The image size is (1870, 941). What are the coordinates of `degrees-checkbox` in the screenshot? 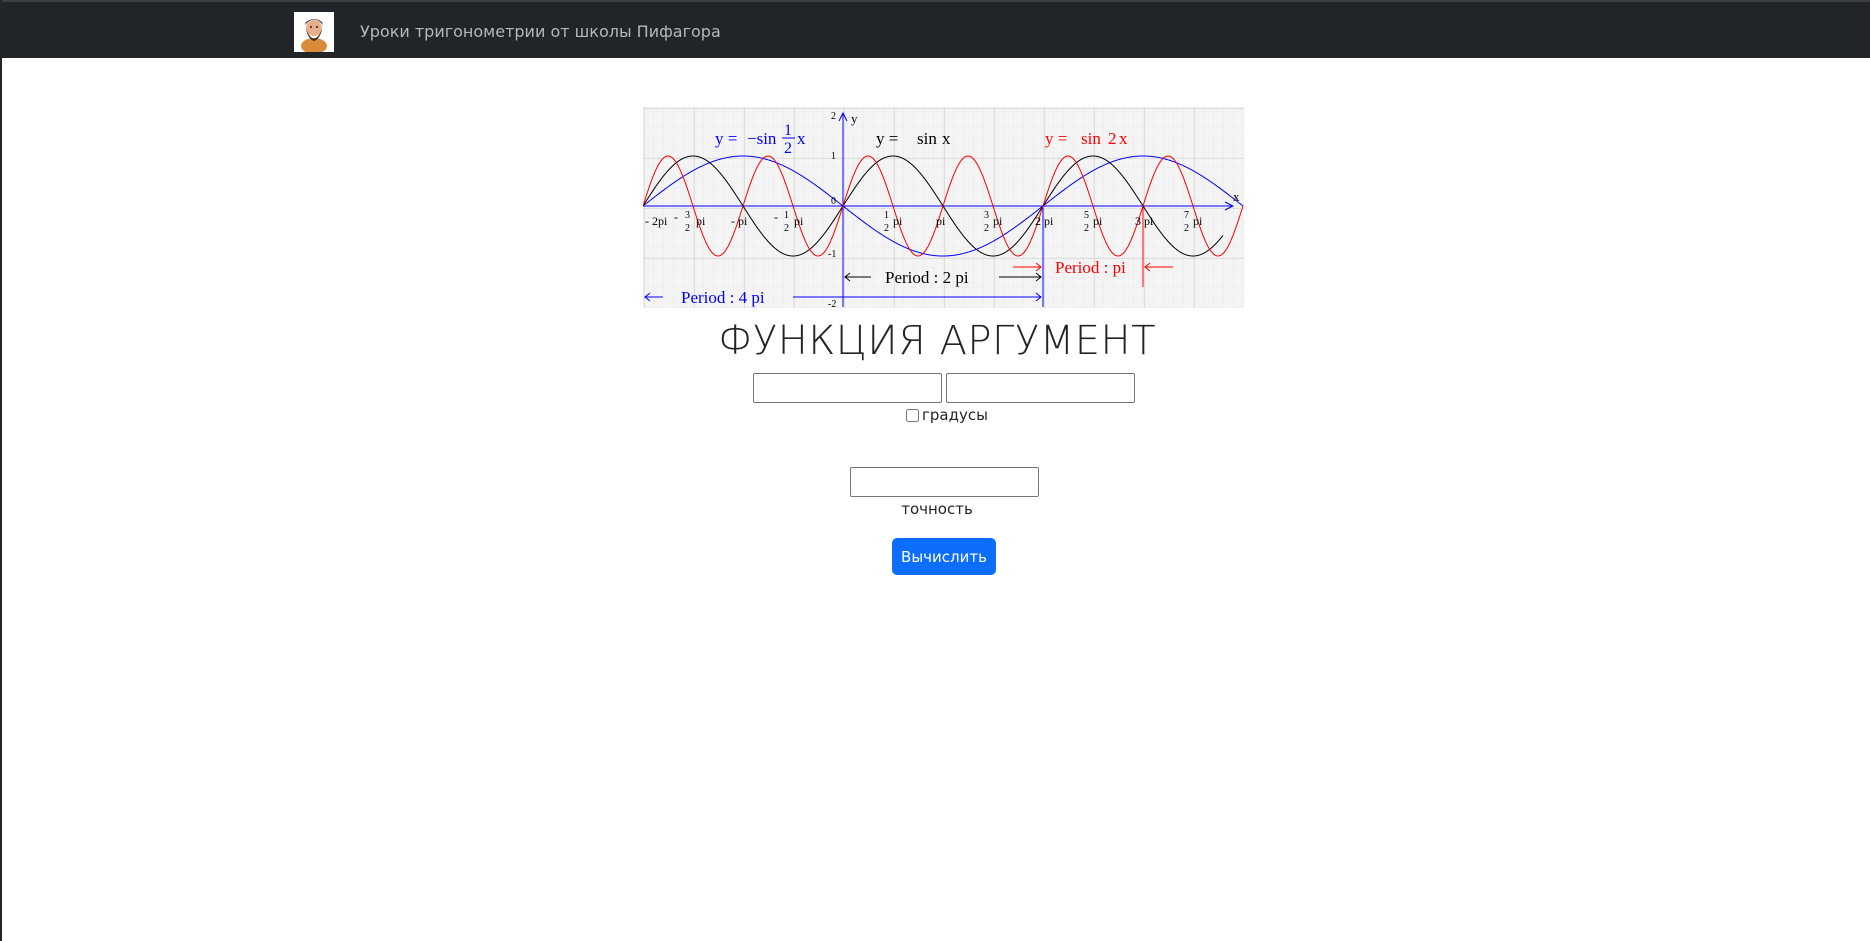 It's located at (912, 415).